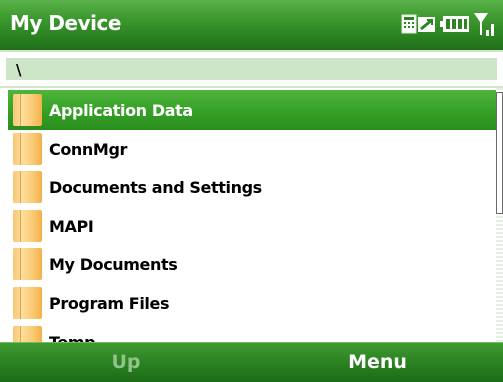 The height and width of the screenshot is (382, 503). What do you see at coordinates (485, 26) in the screenshot?
I see `signal-strength-icon` at bounding box center [485, 26].